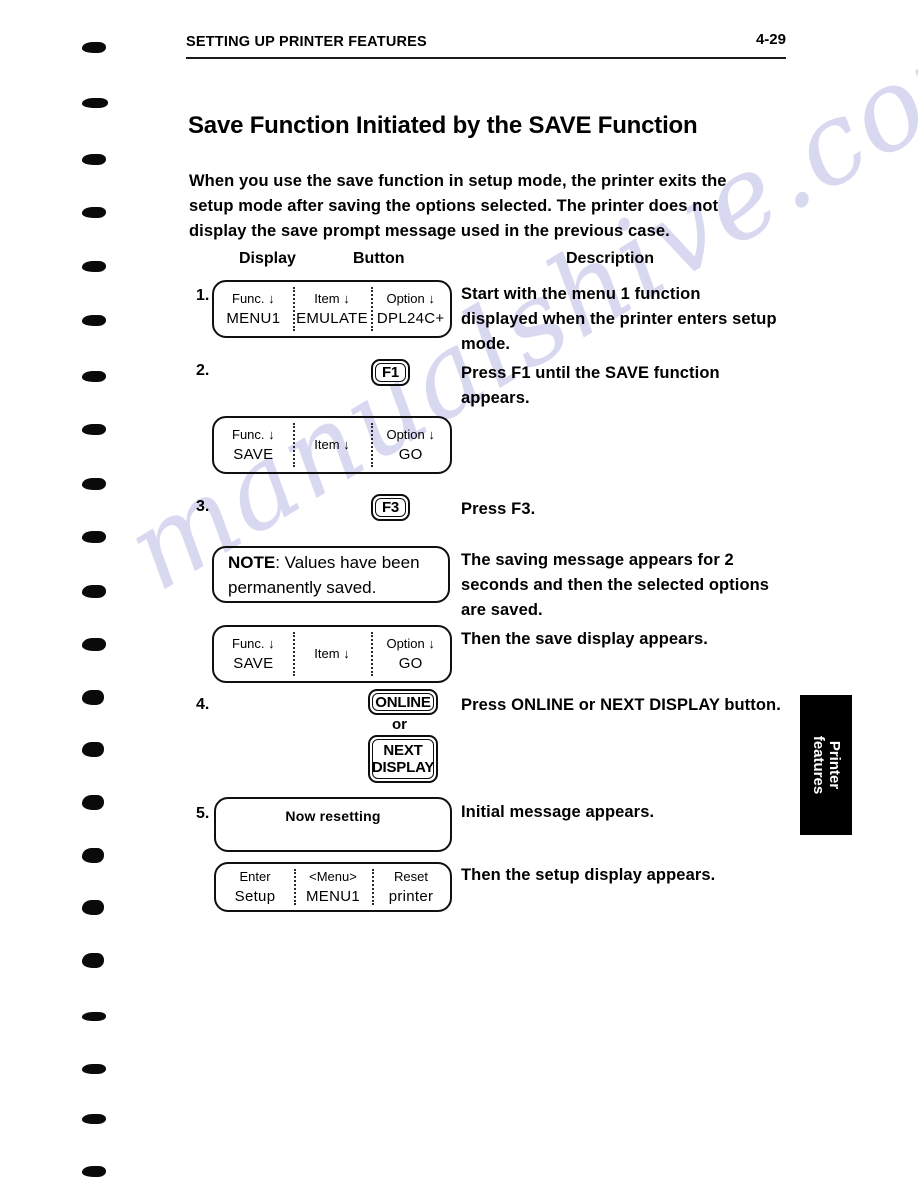  What do you see at coordinates (203, 813) in the screenshot?
I see `step-number-5: 5.` at bounding box center [203, 813].